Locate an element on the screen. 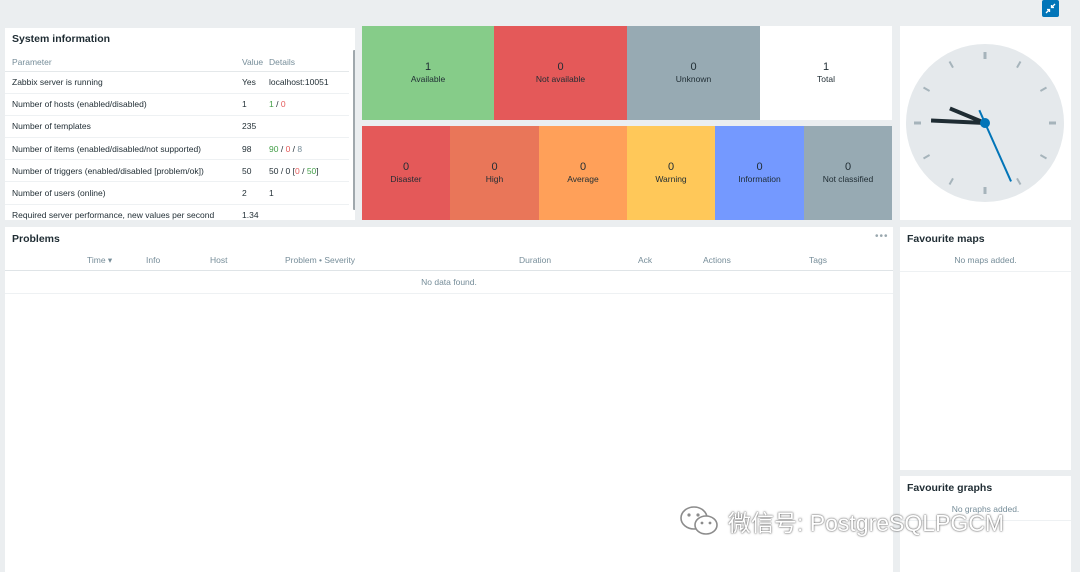 The width and height of the screenshot is (1080, 572). tile-unknown: 0 Unknown is located at coordinates (693, 73).